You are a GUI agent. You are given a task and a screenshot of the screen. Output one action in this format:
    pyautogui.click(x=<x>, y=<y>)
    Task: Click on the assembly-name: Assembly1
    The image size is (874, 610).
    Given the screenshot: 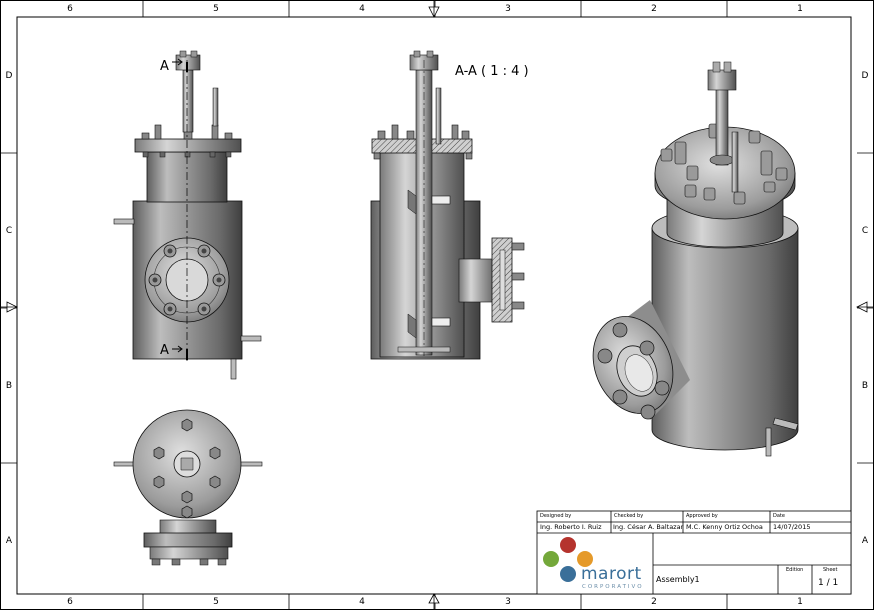 What is the action you would take?
    pyautogui.click(x=678, y=579)
    